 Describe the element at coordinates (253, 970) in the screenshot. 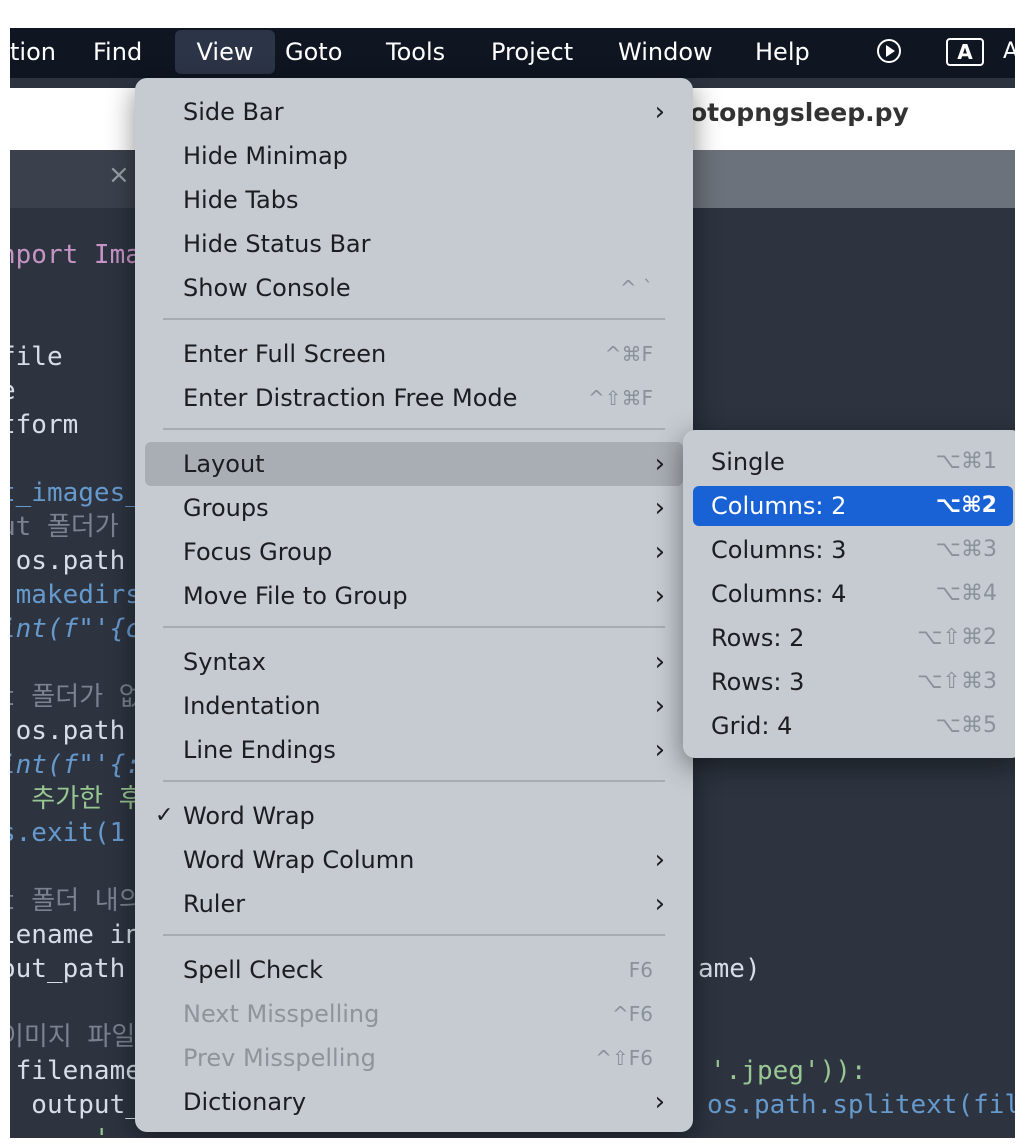

I see `menu-item-label: Spell Check` at that location.